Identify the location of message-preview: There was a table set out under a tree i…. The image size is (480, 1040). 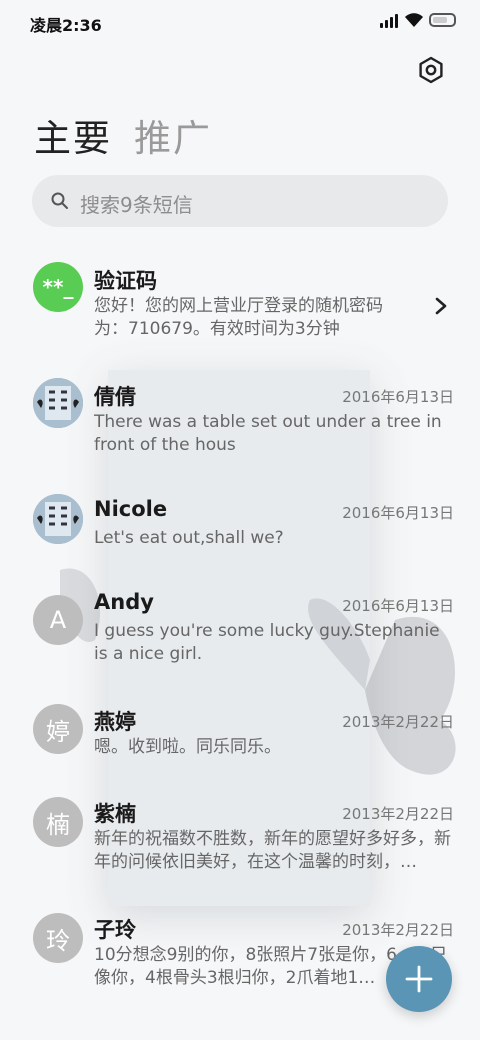
(268, 433).